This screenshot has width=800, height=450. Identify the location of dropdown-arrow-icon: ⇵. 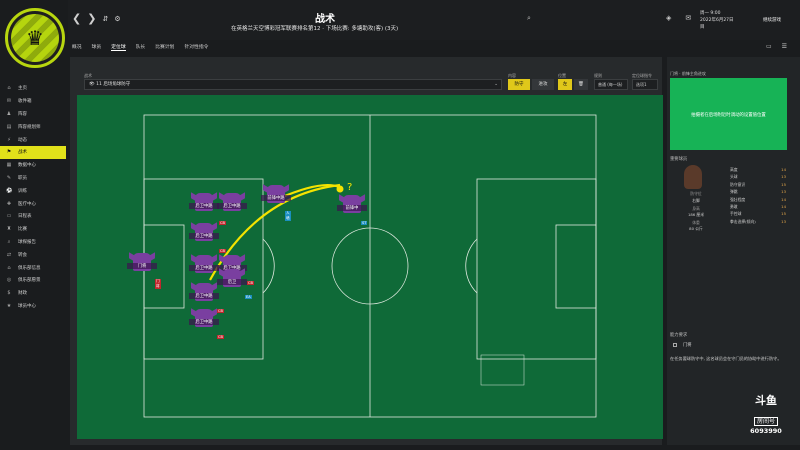
(105, 19).